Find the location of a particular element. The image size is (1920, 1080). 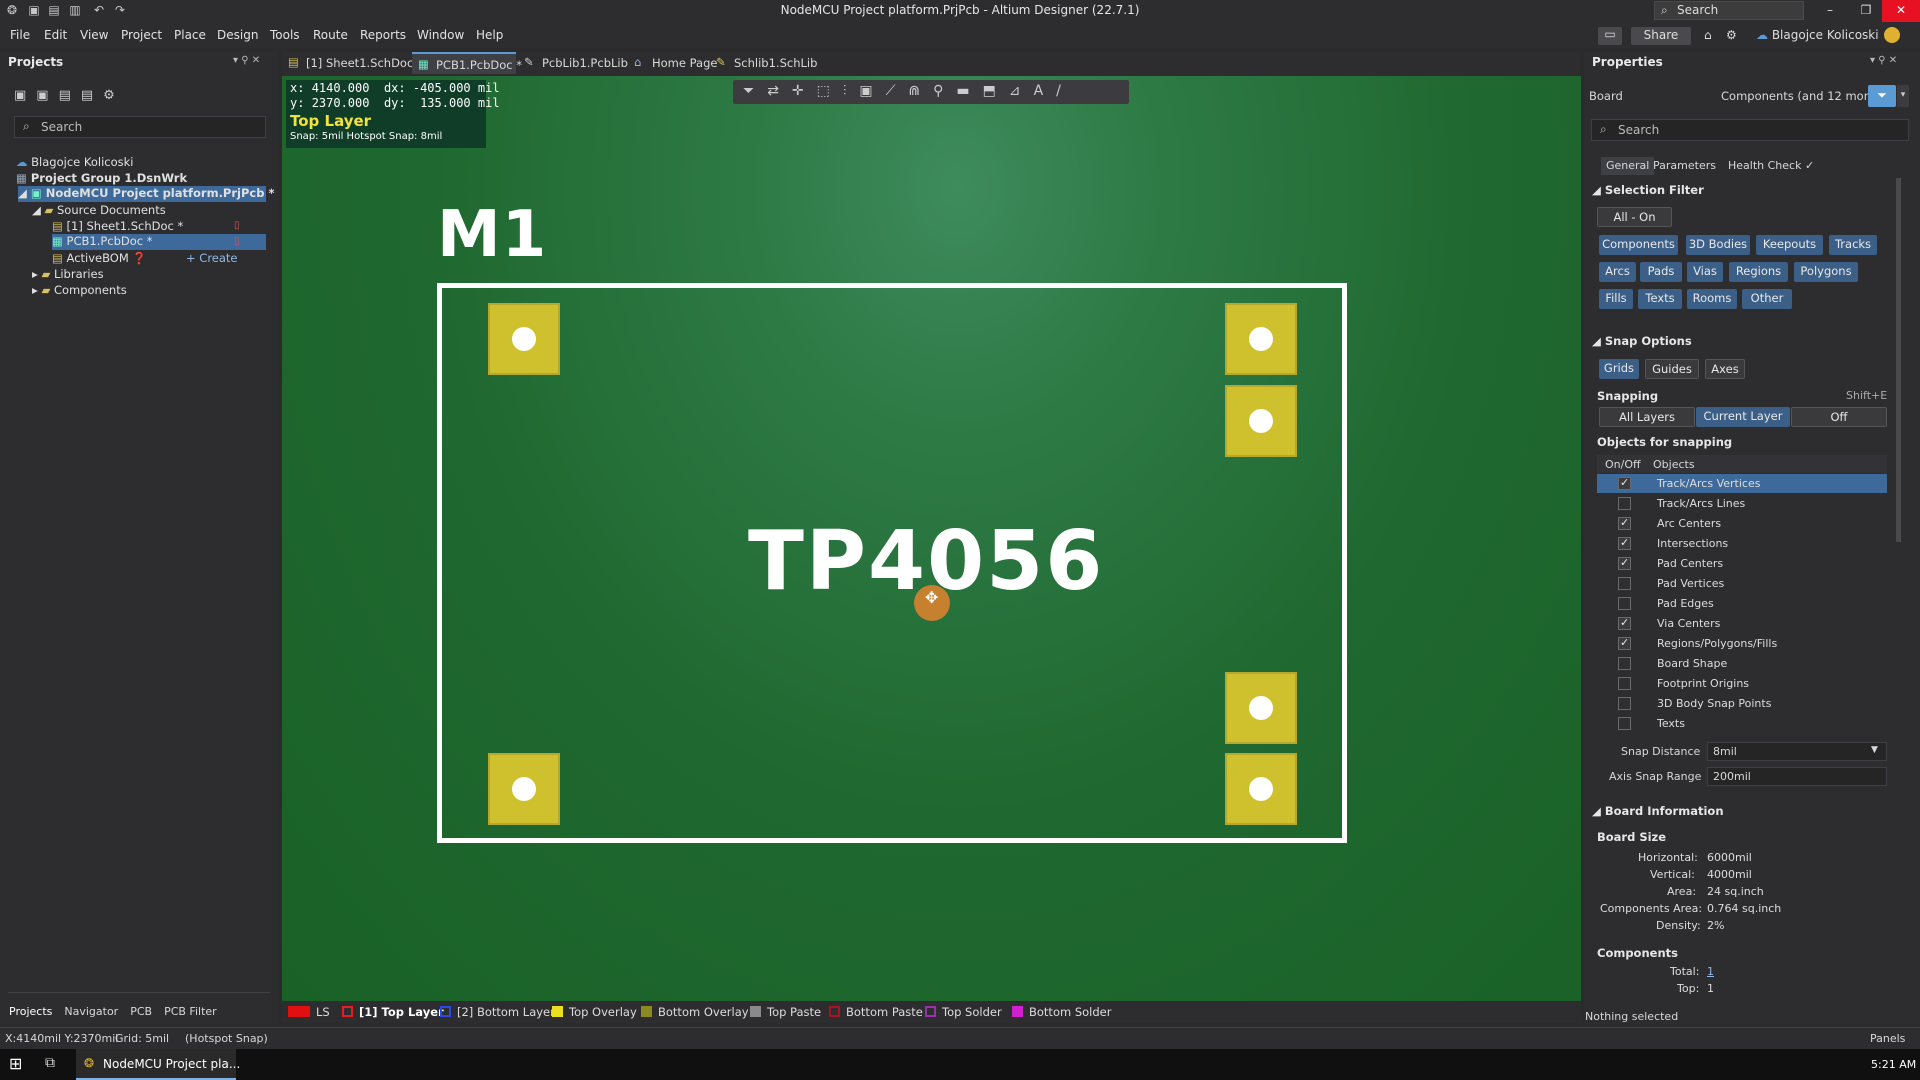

home-icon: ⌂ is located at coordinates (1708, 35).